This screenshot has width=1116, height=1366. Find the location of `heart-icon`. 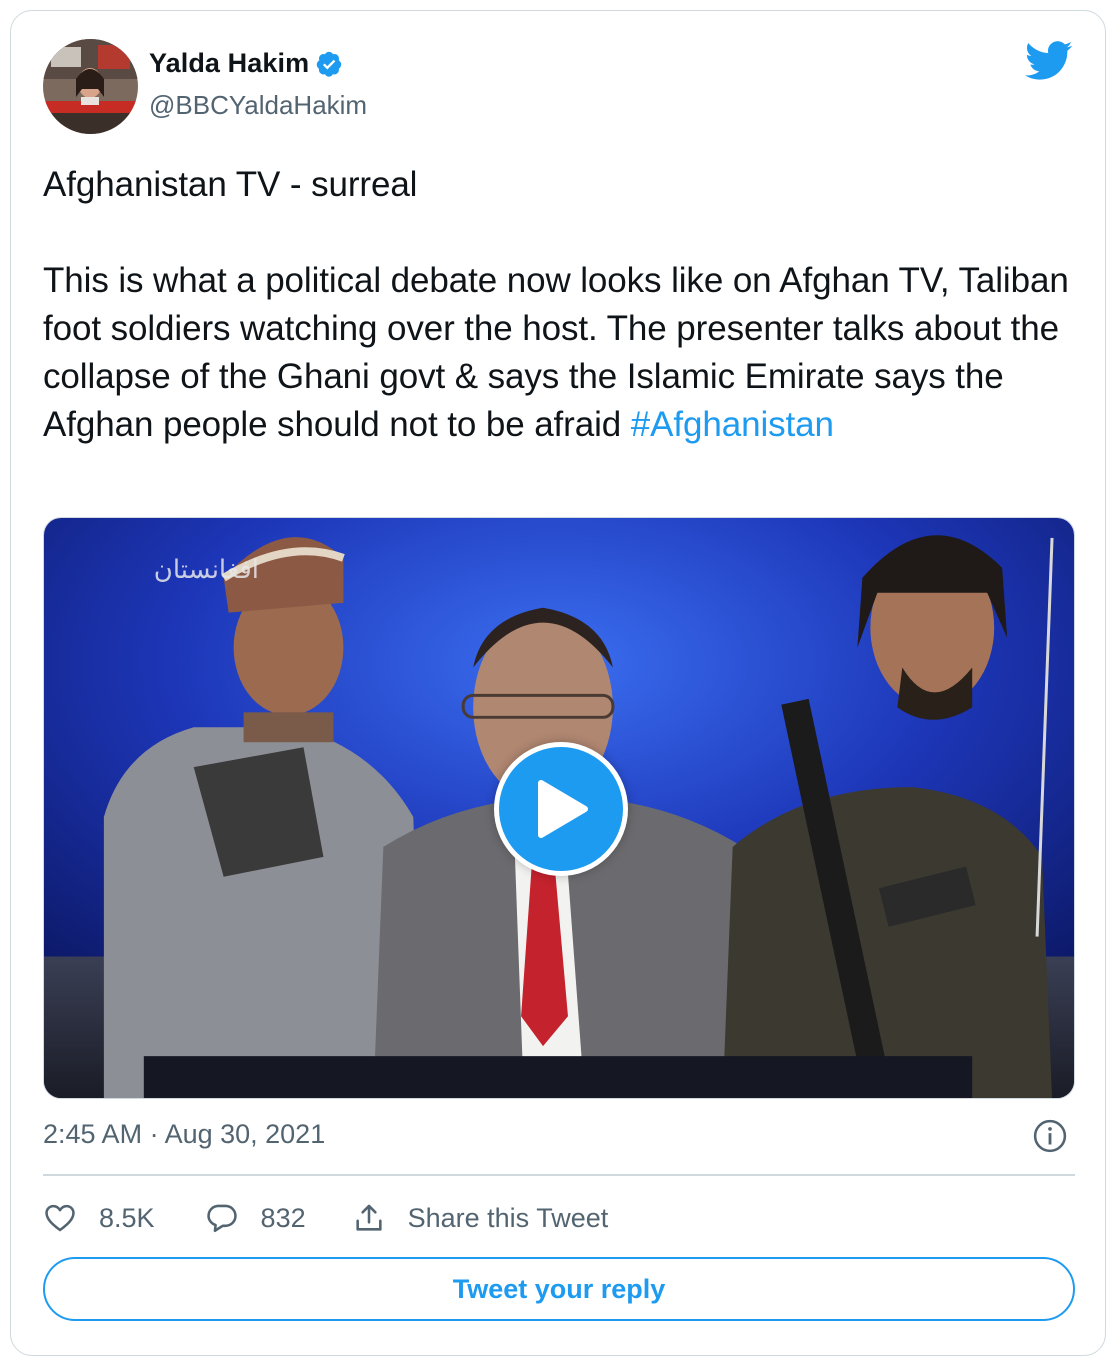

heart-icon is located at coordinates (60, 1218).